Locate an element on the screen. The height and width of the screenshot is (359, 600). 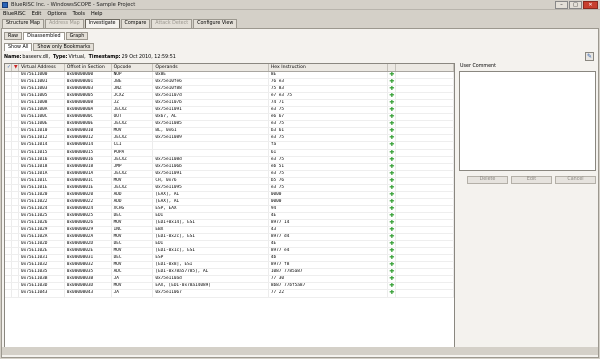
tab-graph: Graph is located at coordinates (77, 36).